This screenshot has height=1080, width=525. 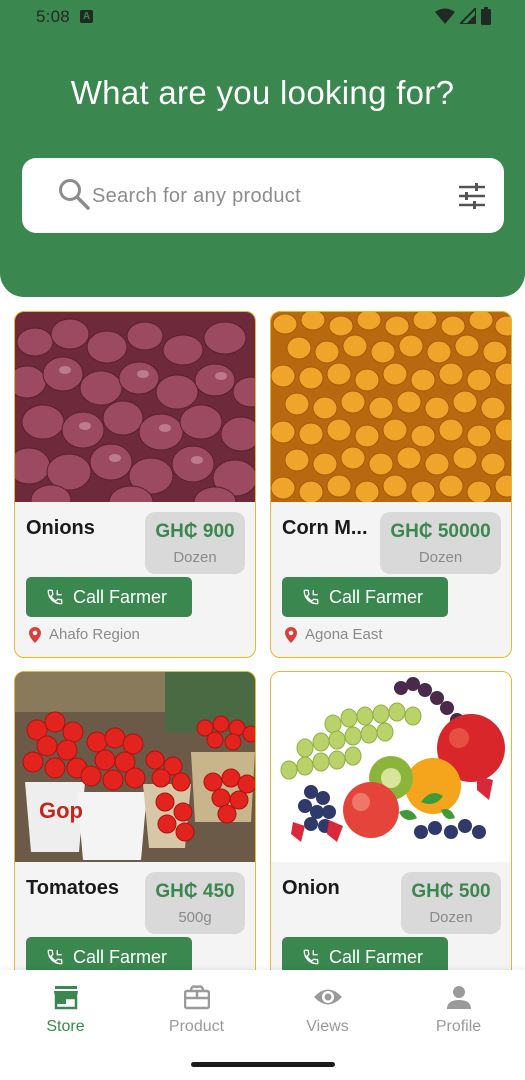 What do you see at coordinates (72, 888) in the screenshot?
I see `product-name: Tomatoes` at bounding box center [72, 888].